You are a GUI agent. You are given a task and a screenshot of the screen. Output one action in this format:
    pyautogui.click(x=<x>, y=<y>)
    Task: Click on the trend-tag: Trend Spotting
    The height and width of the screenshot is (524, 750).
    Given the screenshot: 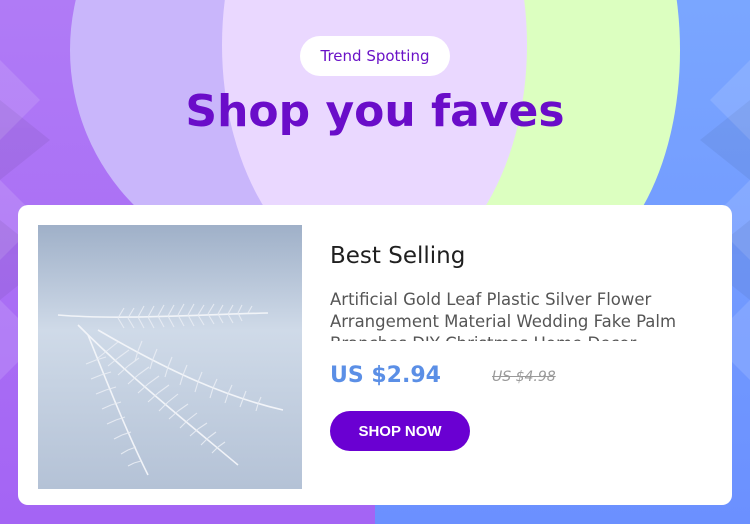 What is the action you would take?
    pyautogui.click(x=375, y=56)
    